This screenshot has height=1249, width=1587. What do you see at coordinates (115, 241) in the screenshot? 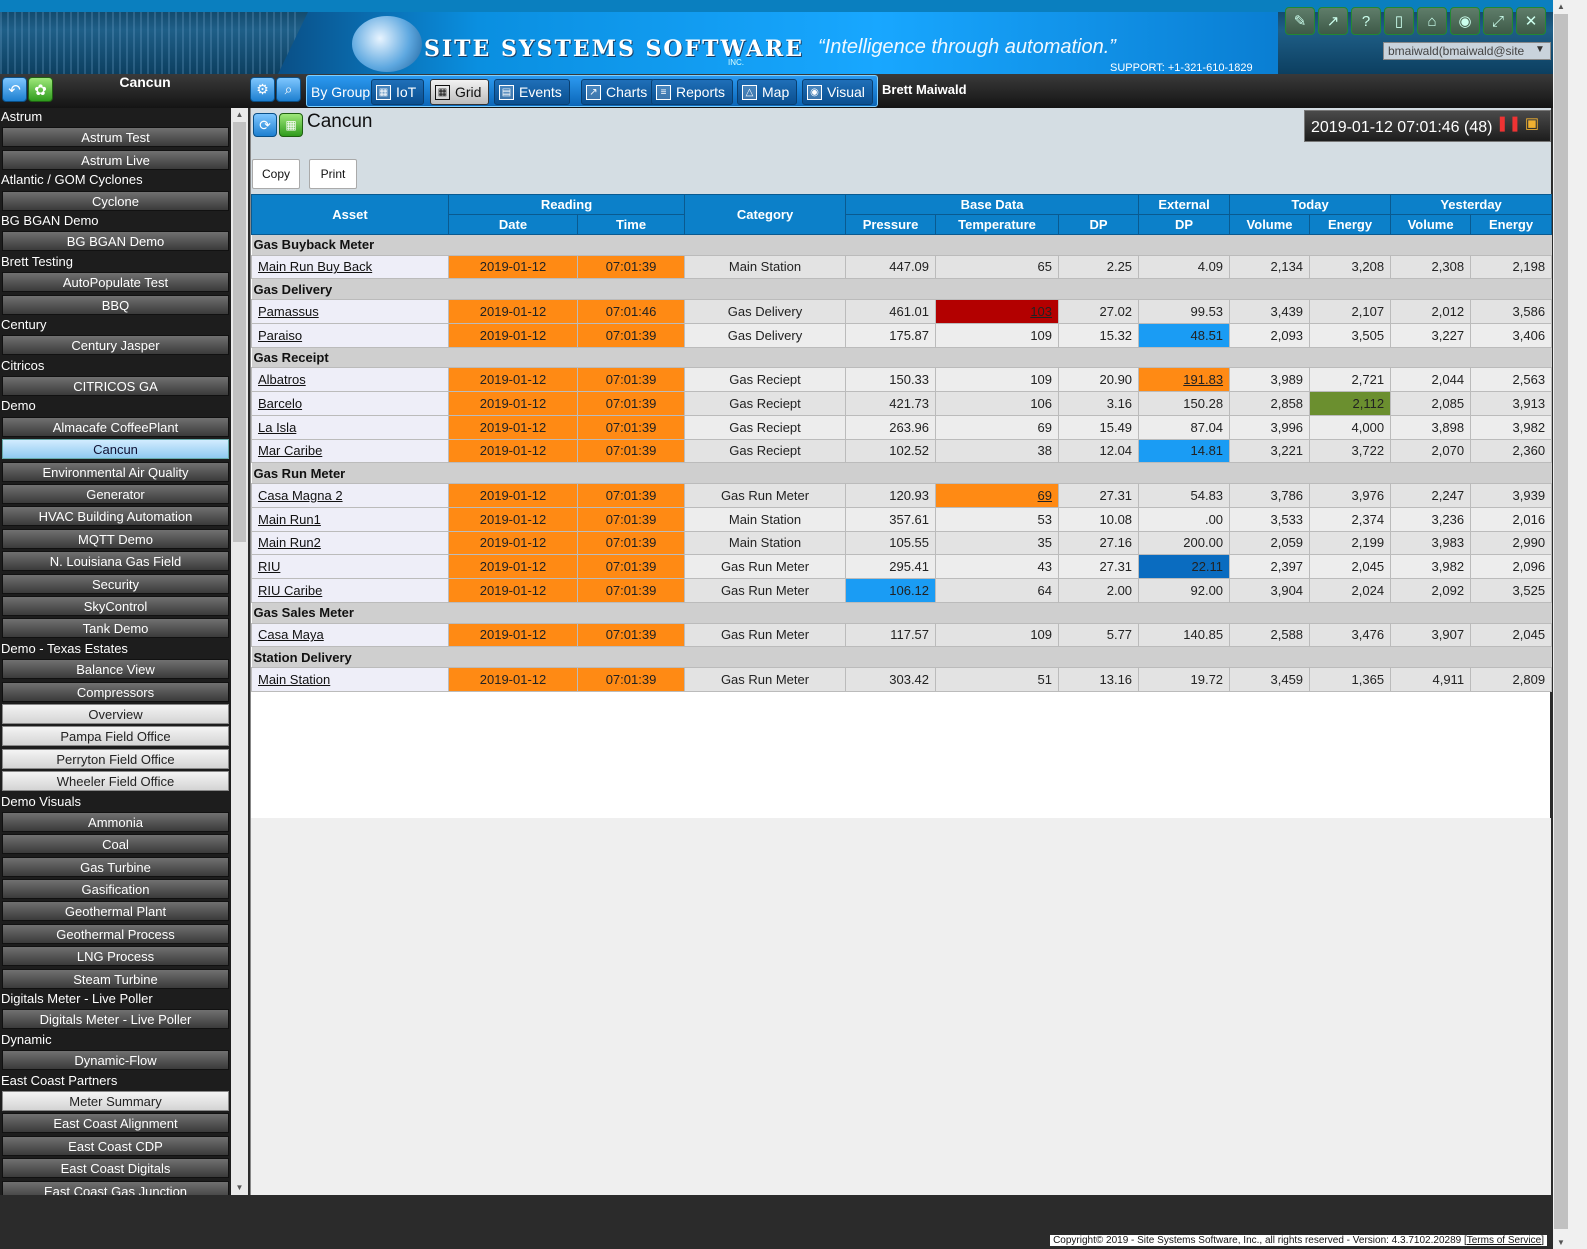
I see `sidebar-item: BG BGAN Demo` at bounding box center [115, 241].